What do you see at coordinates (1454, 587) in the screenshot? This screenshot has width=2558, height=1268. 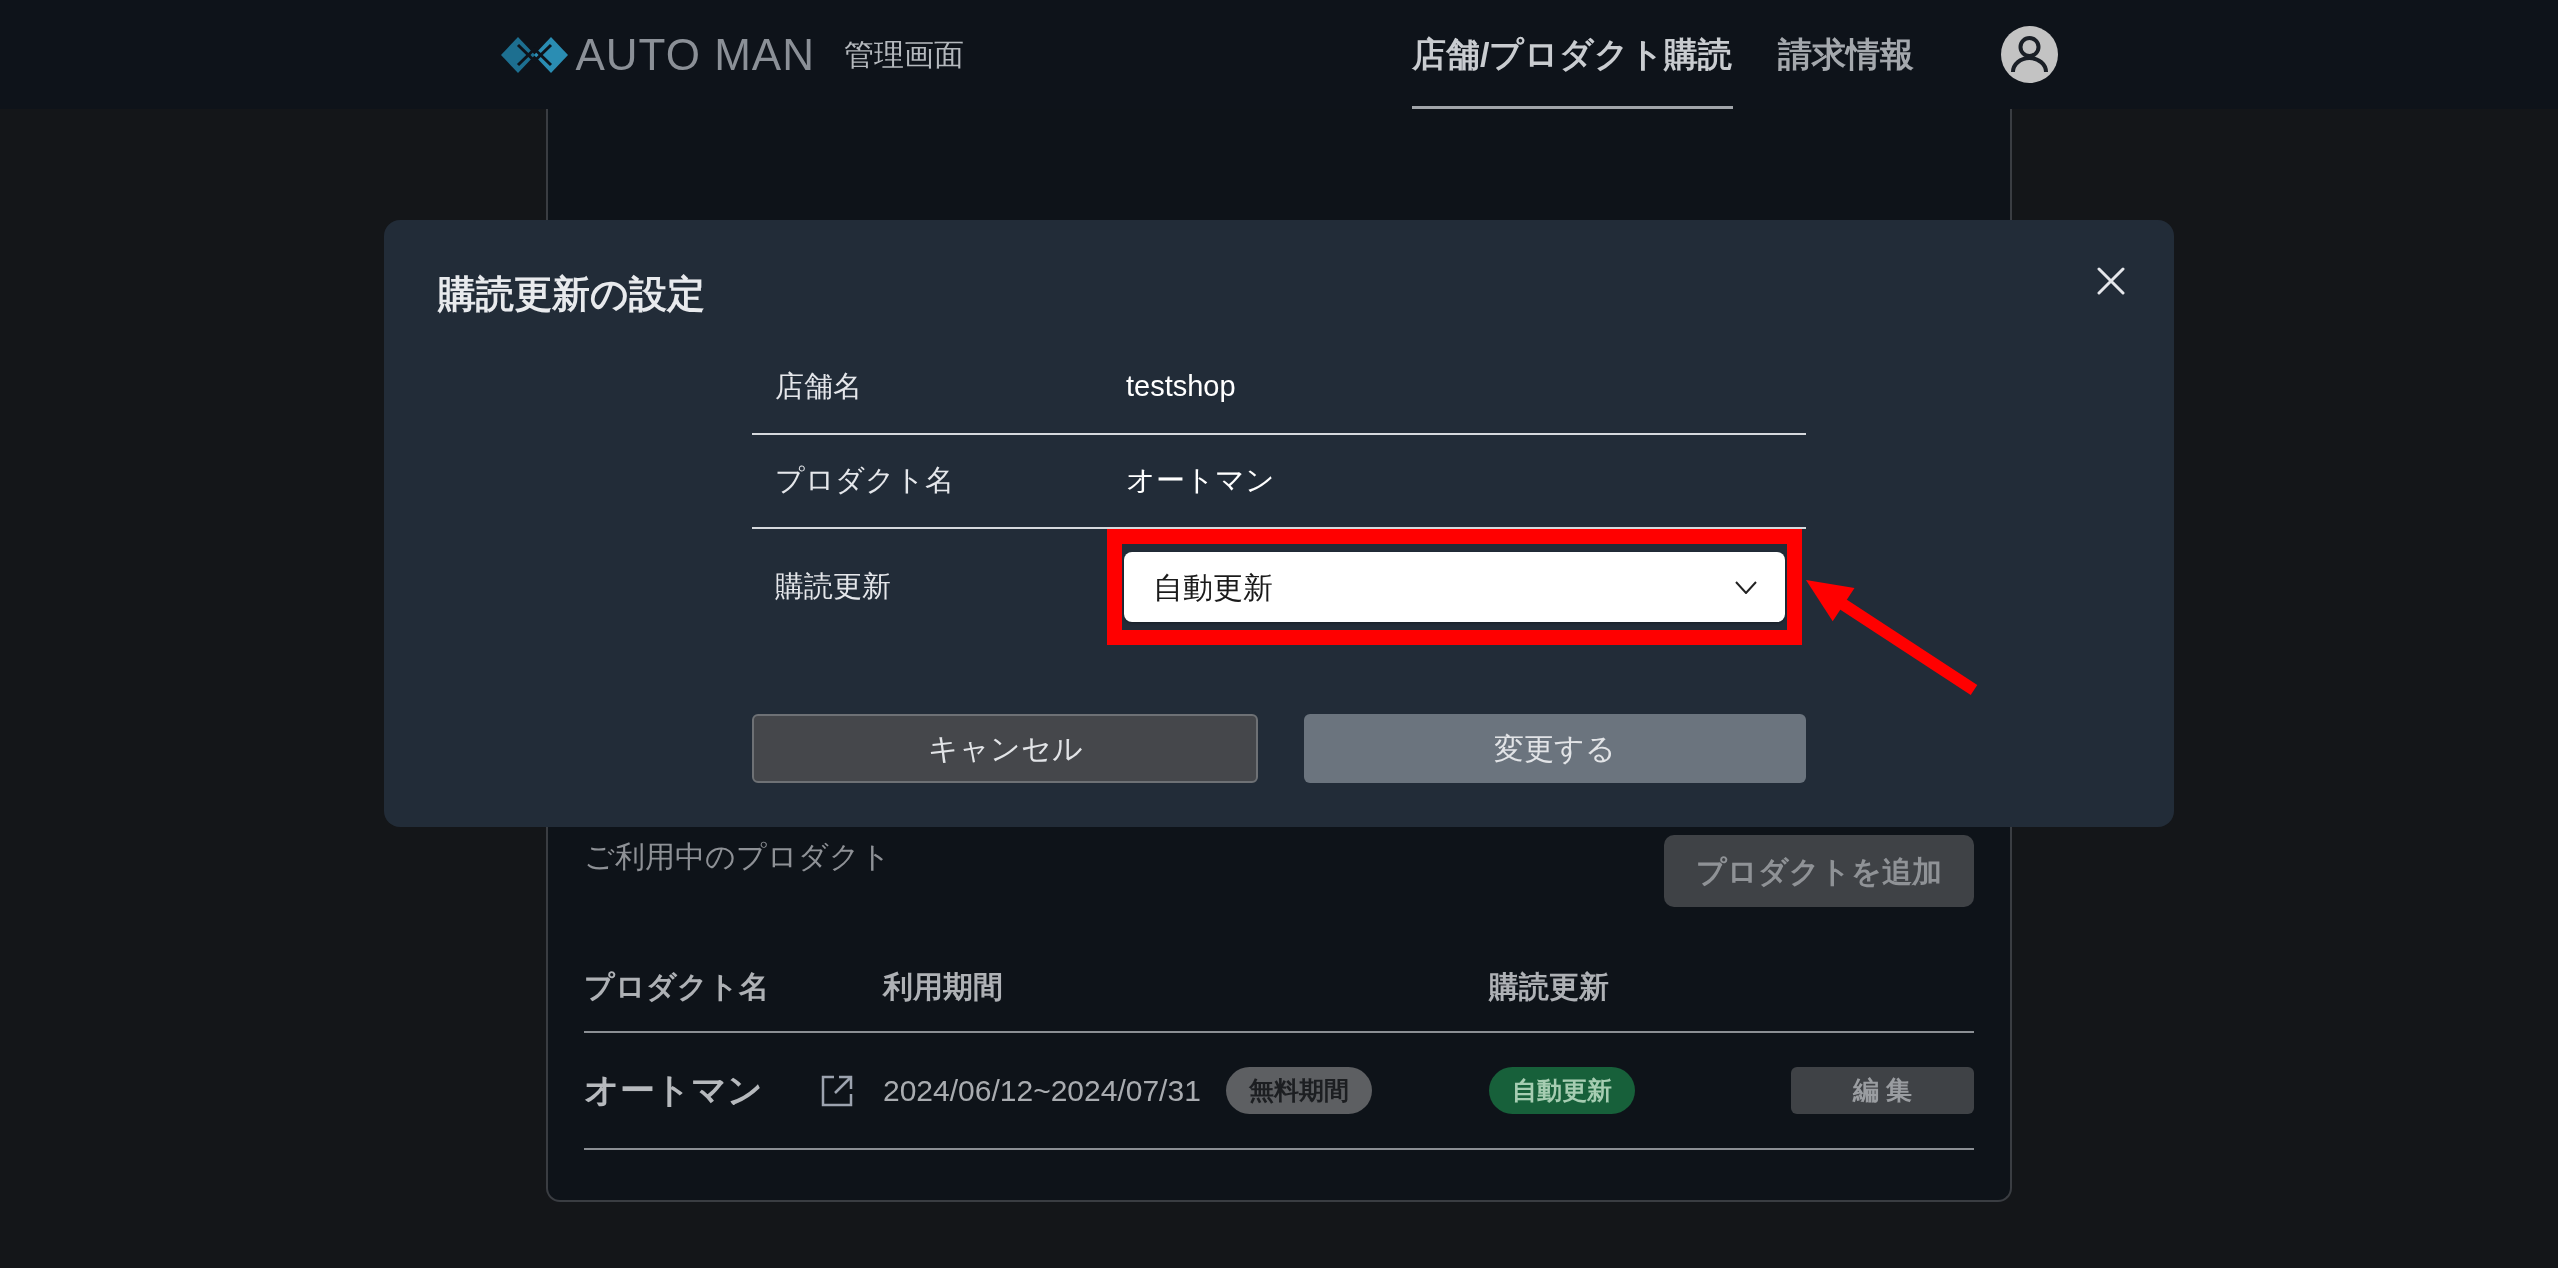 I see `renewal-select: 自動更新` at bounding box center [1454, 587].